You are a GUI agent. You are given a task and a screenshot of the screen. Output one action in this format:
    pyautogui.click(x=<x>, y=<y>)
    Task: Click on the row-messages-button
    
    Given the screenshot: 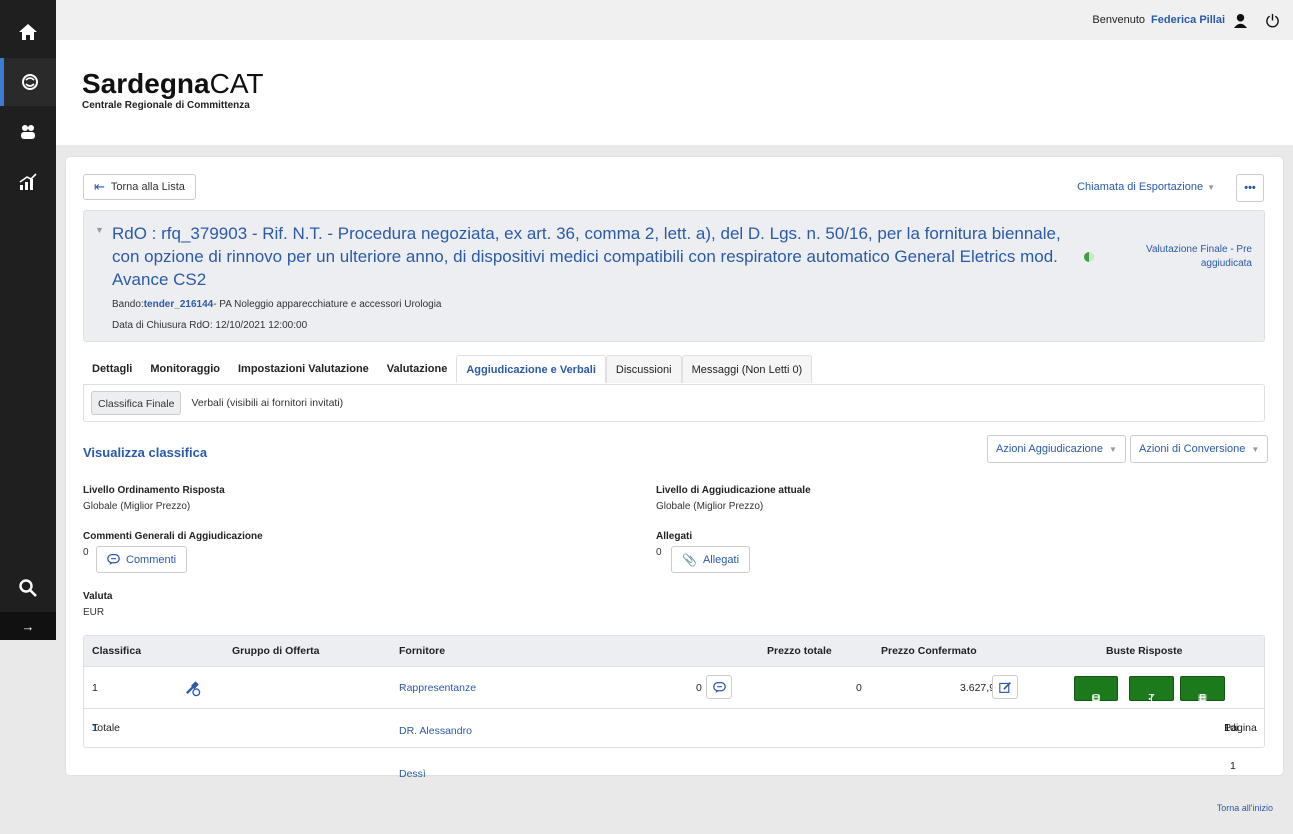 What is the action you would take?
    pyautogui.click(x=719, y=687)
    